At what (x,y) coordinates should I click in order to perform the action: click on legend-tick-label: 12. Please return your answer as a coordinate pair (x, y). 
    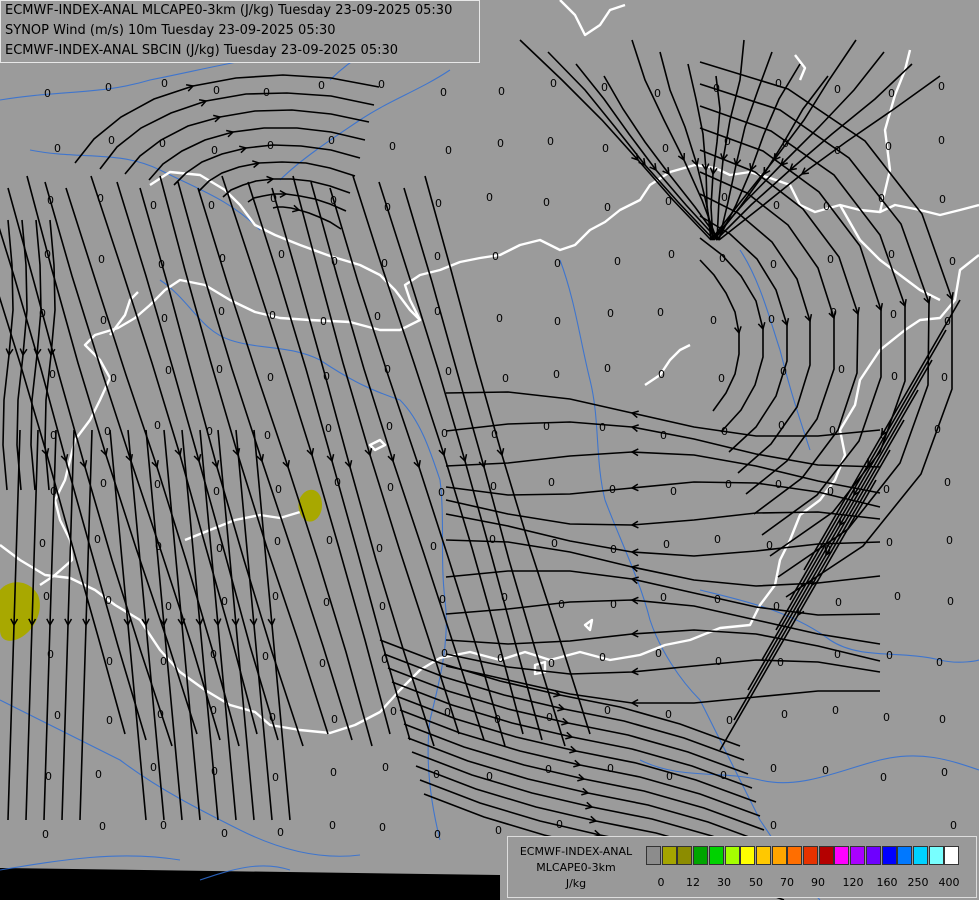
    Looking at the image, I should click on (693, 882).